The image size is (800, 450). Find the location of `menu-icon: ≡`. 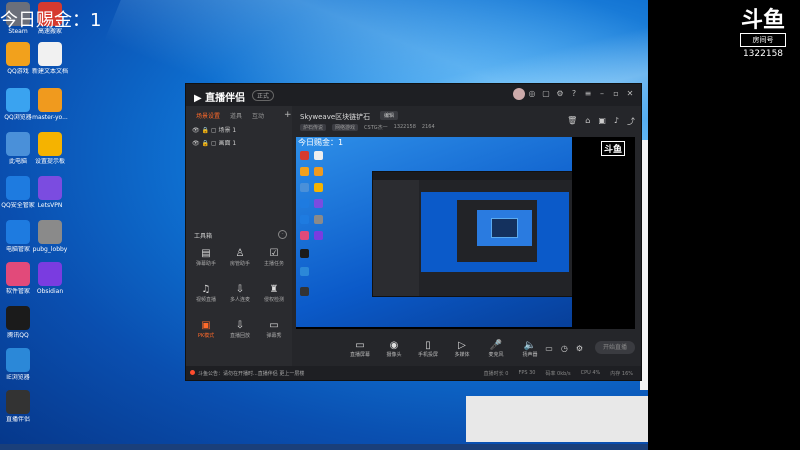

menu-icon: ≡ is located at coordinates (588, 94).